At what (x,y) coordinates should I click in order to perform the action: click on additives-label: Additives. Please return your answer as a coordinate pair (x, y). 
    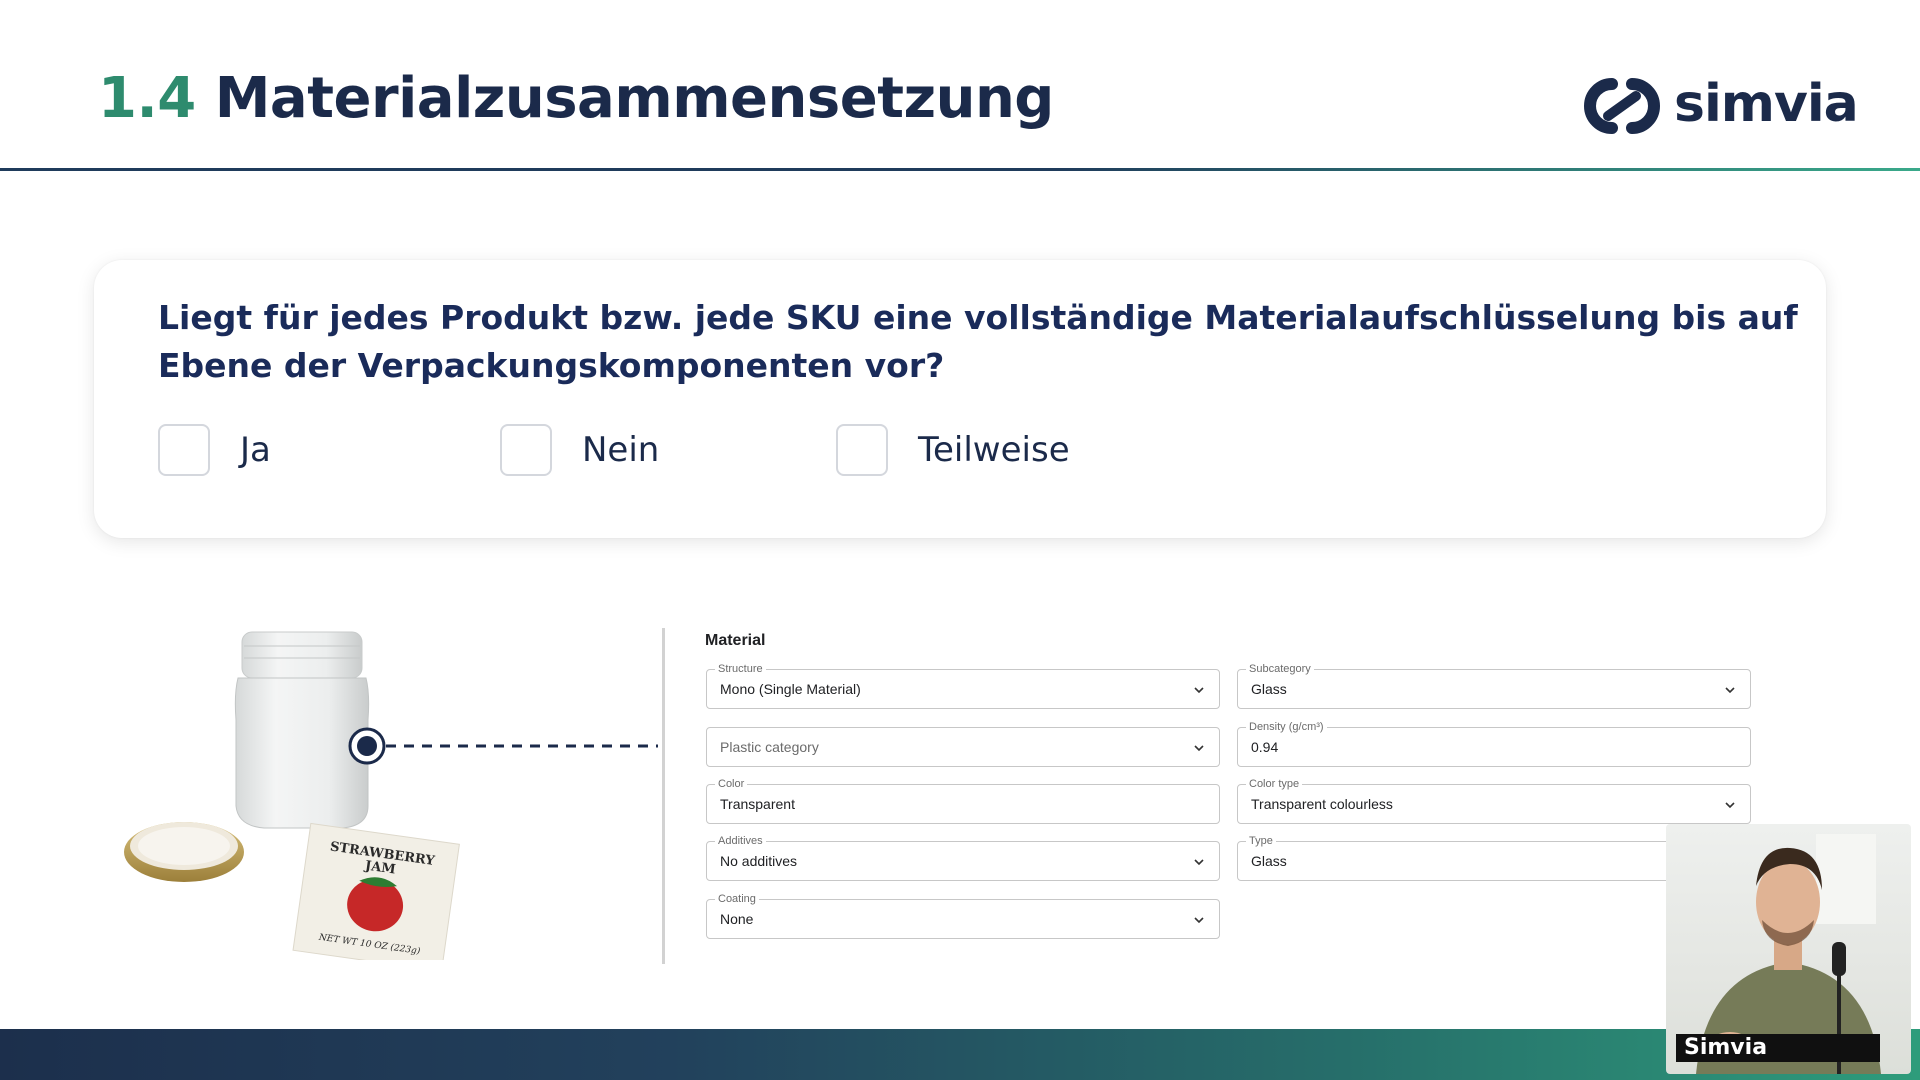
    Looking at the image, I should click on (740, 841).